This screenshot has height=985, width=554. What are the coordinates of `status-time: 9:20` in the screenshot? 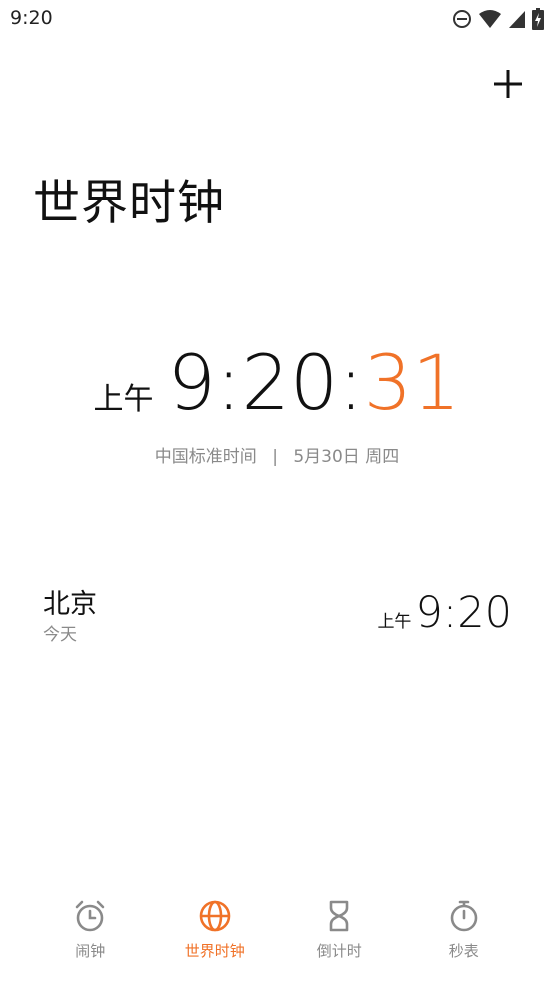 It's located at (31, 18).